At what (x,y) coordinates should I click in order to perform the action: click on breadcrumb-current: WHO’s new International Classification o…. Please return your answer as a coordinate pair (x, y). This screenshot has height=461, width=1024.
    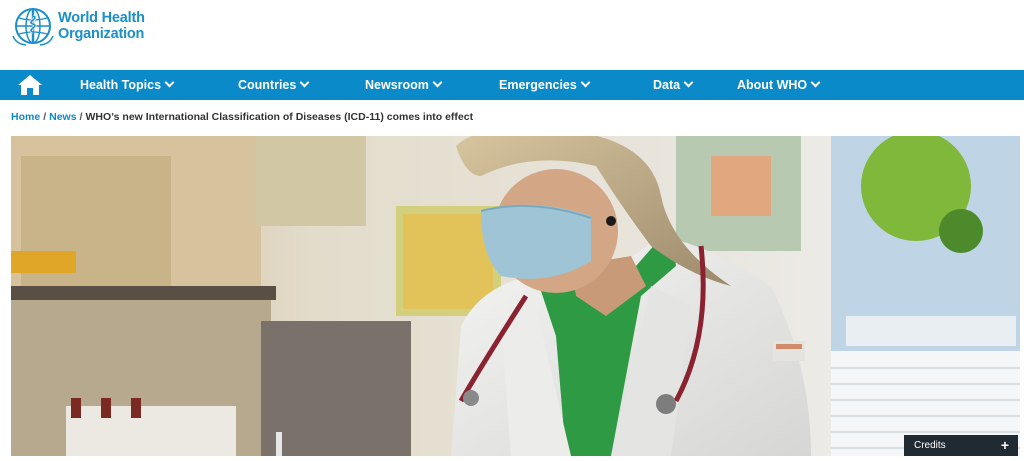
    Looking at the image, I should click on (279, 117).